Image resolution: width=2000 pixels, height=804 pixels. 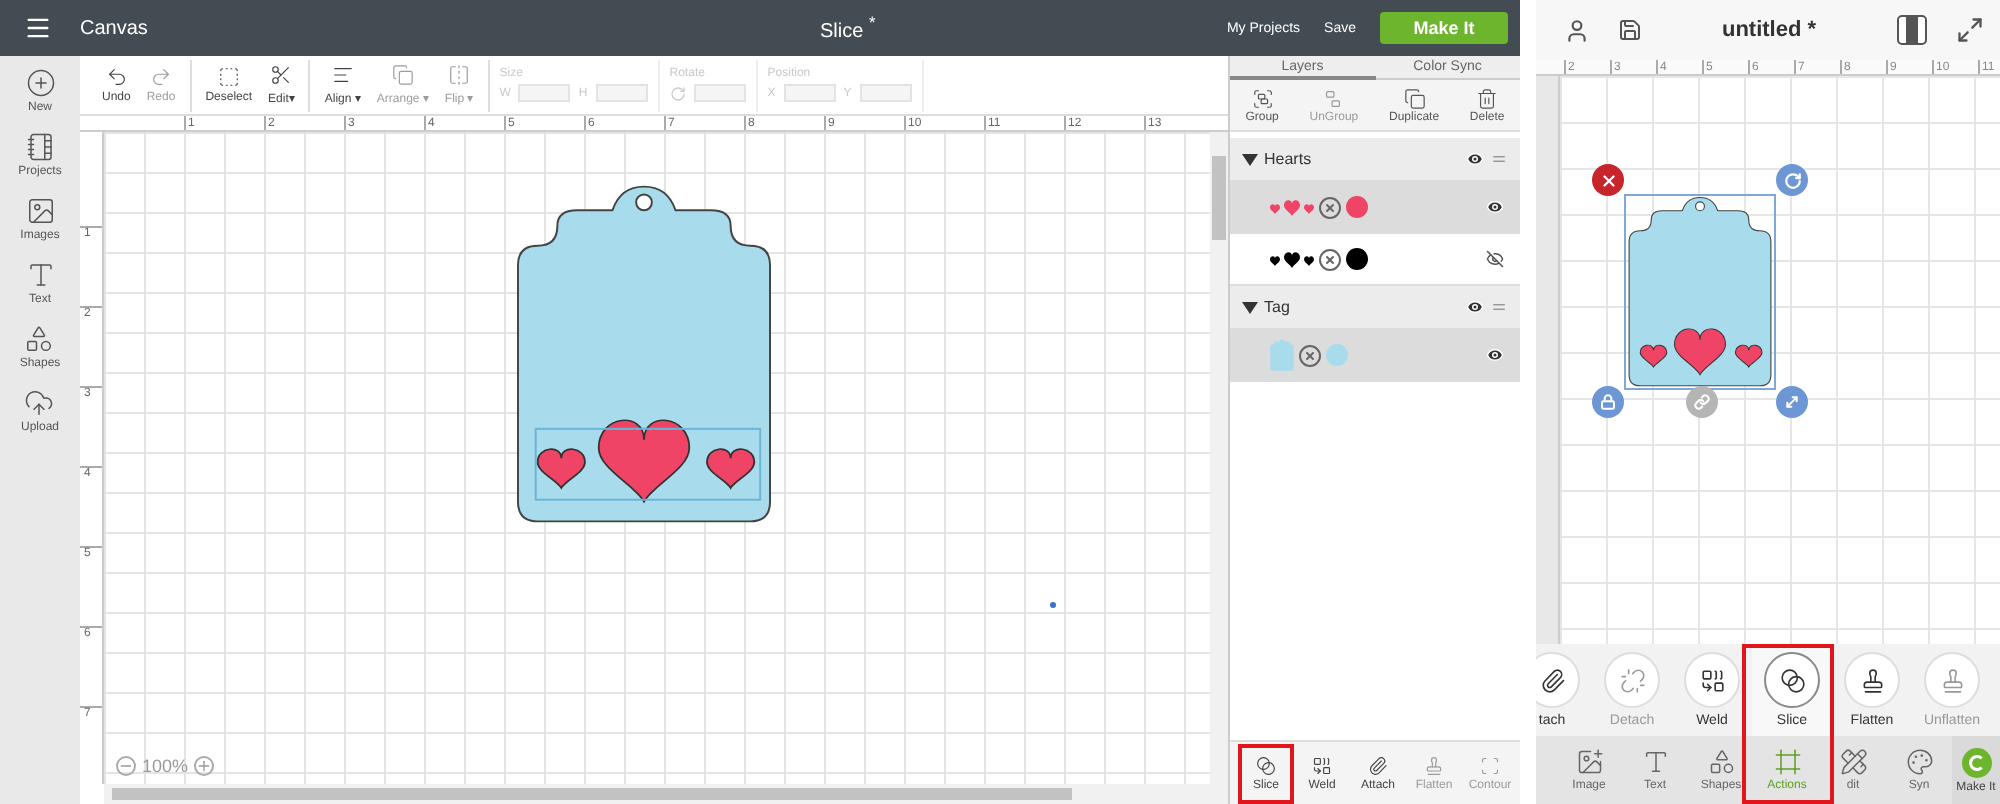 I want to click on flip-icon, so click(x=459, y=75).